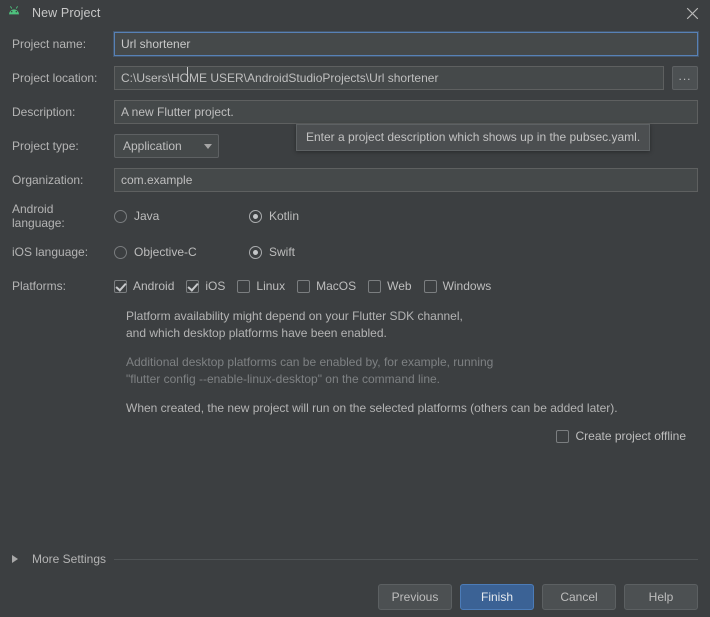 Image resolution: width=710 pixels, height=617 pixels. I want to click on cancel-button: Cancel, so click(579, 597).